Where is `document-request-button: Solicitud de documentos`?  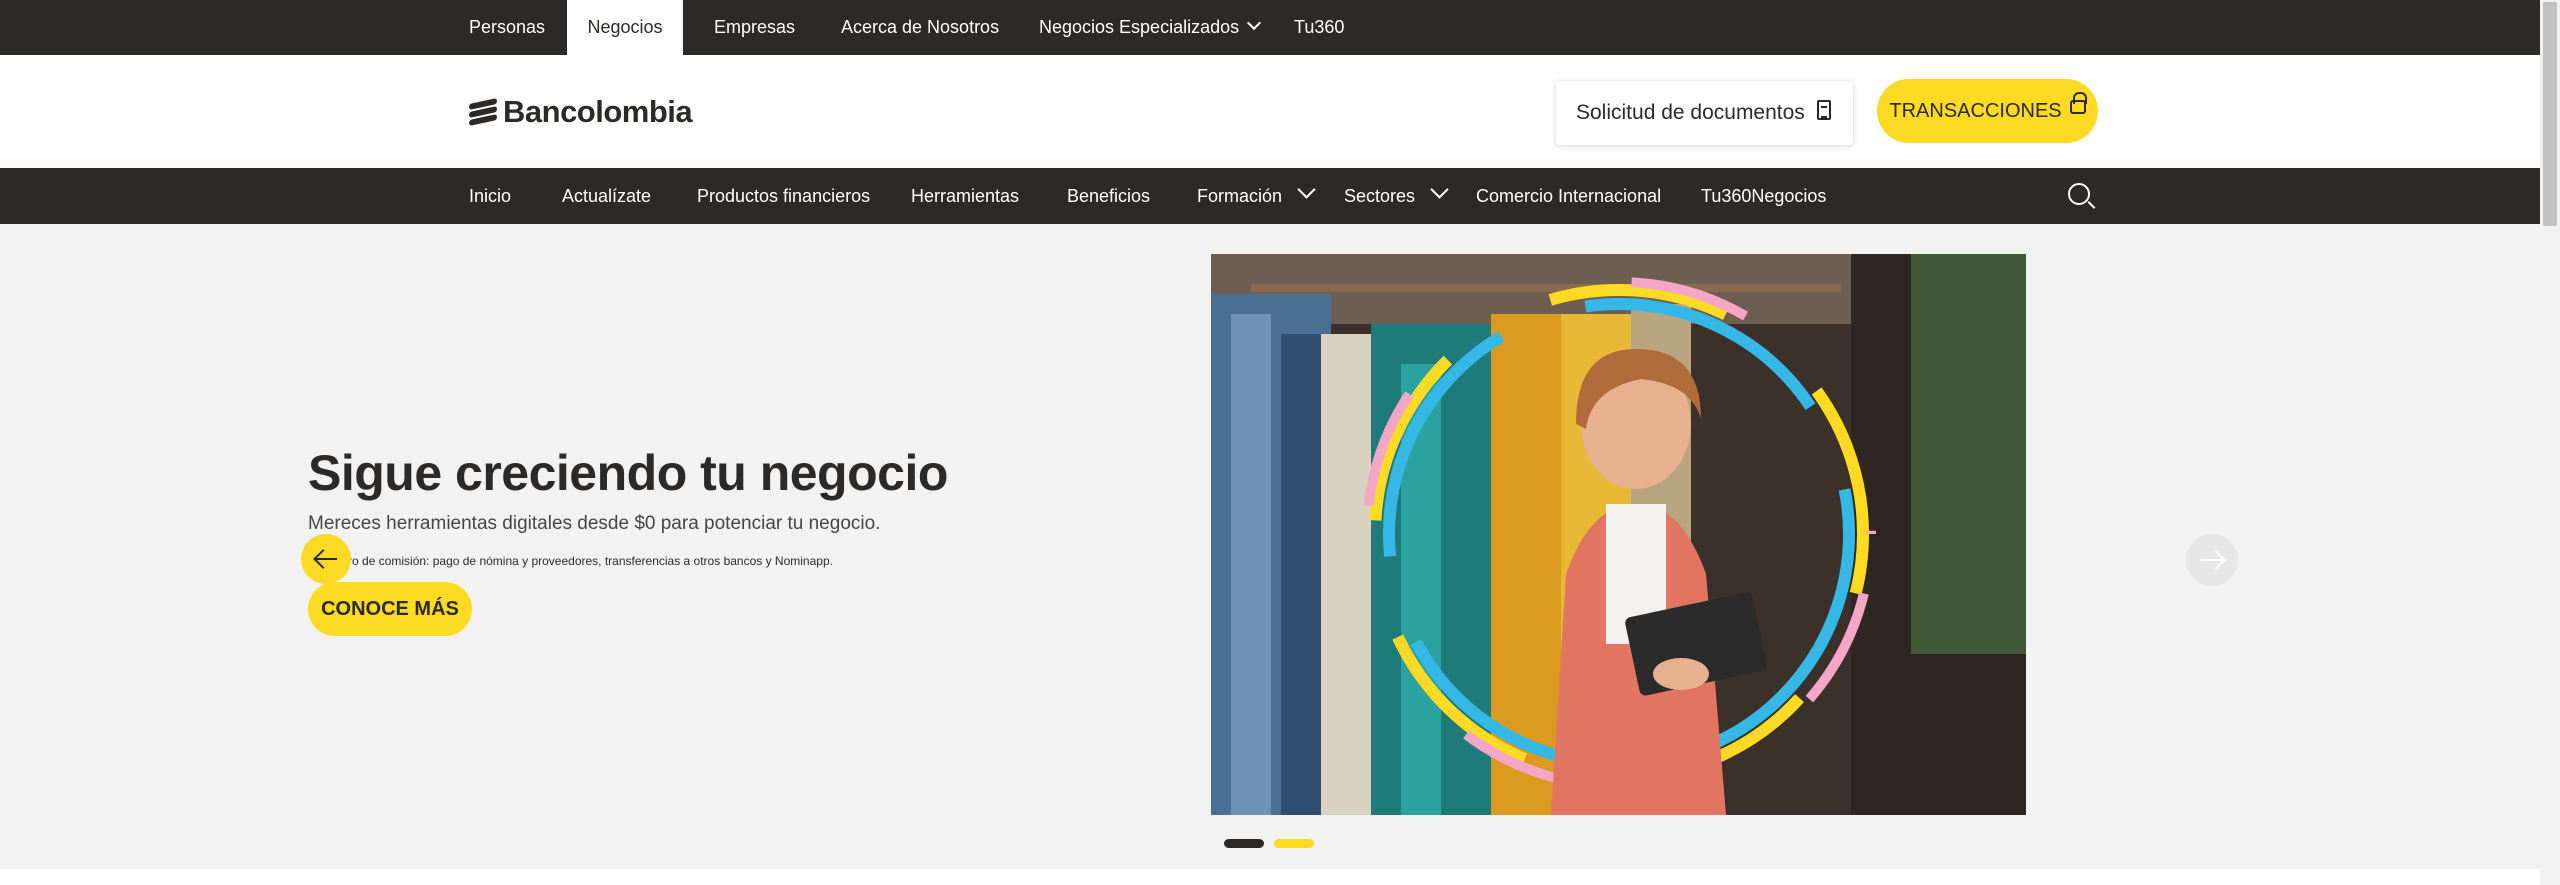 document-request-button: Solicitud de documentos is located at coordinates (1704, 113).